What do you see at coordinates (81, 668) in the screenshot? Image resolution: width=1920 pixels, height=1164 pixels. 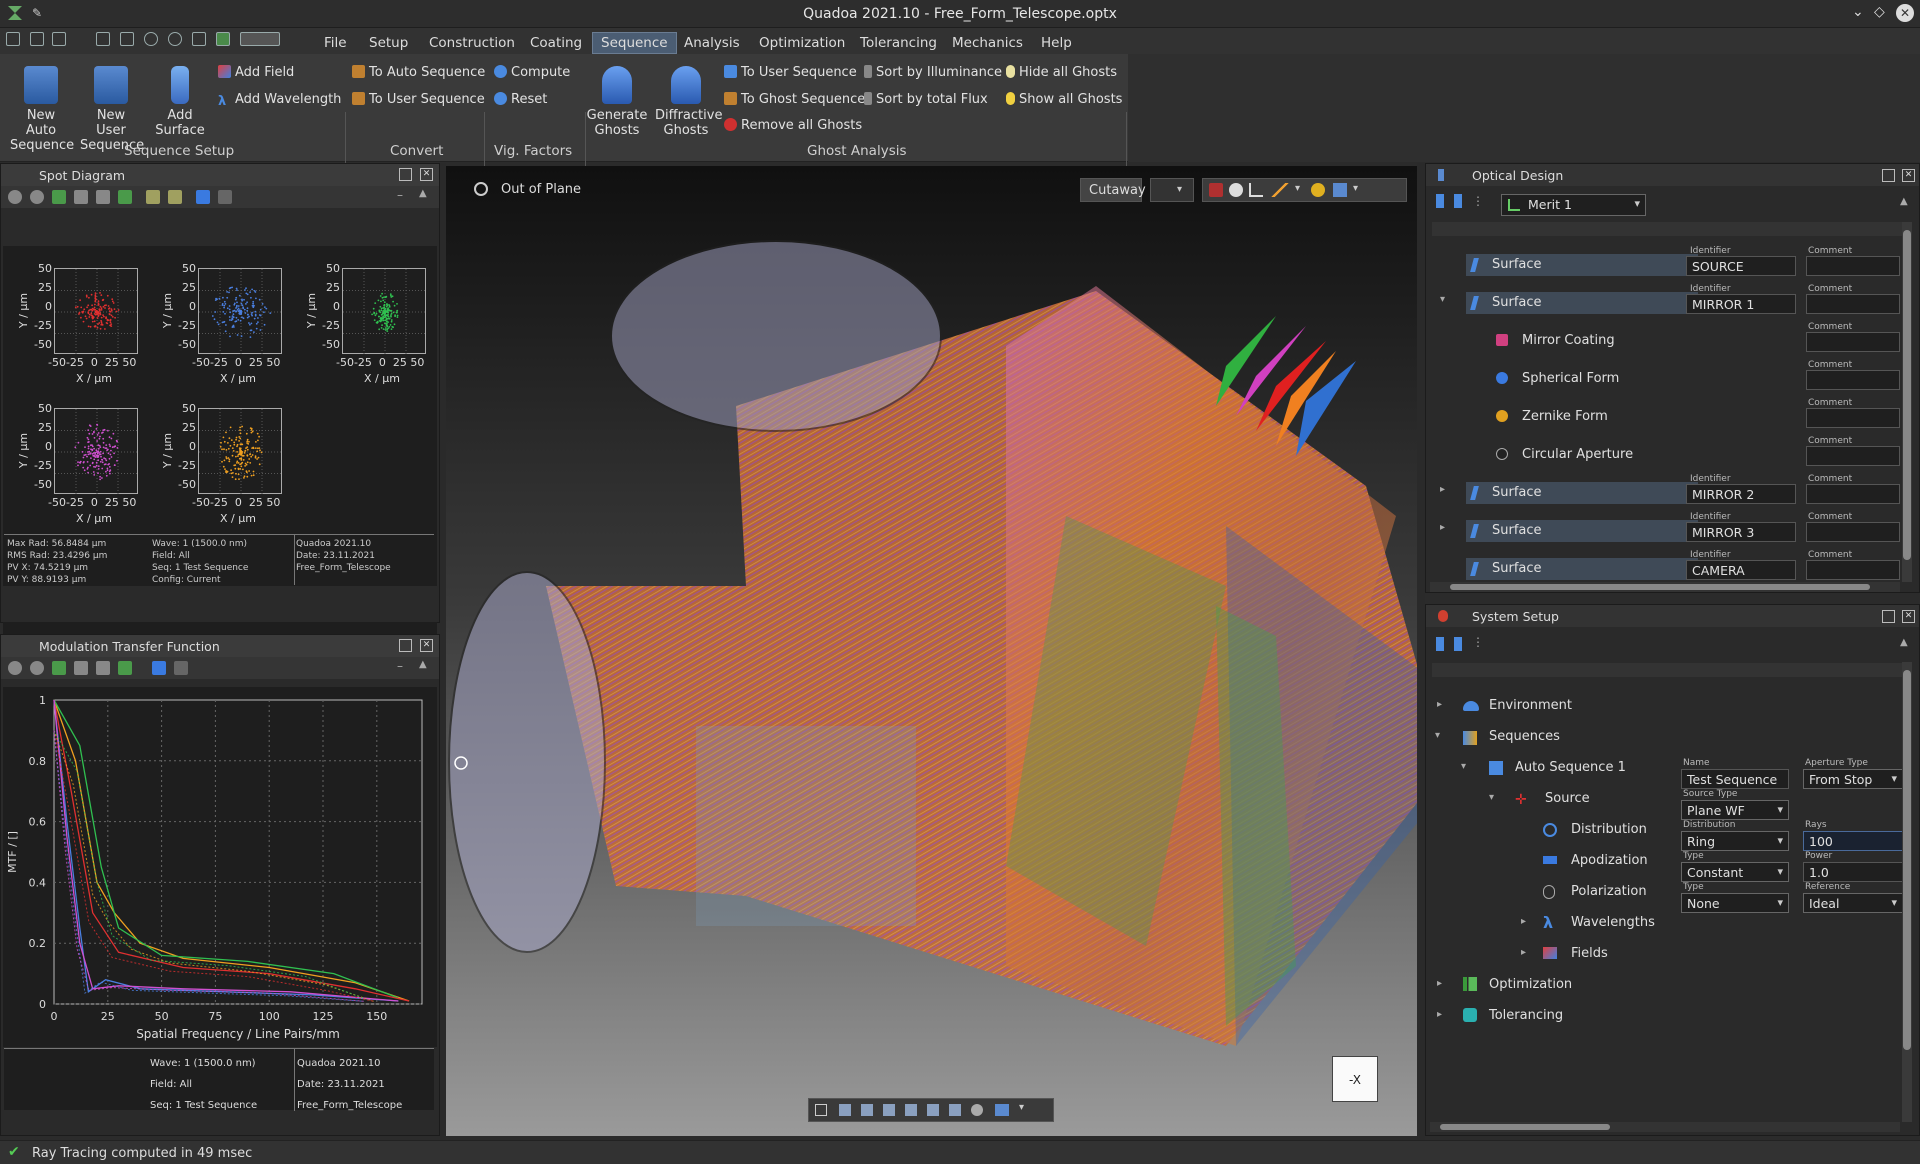 I see `home-icon` at bounding box center [81, 668].